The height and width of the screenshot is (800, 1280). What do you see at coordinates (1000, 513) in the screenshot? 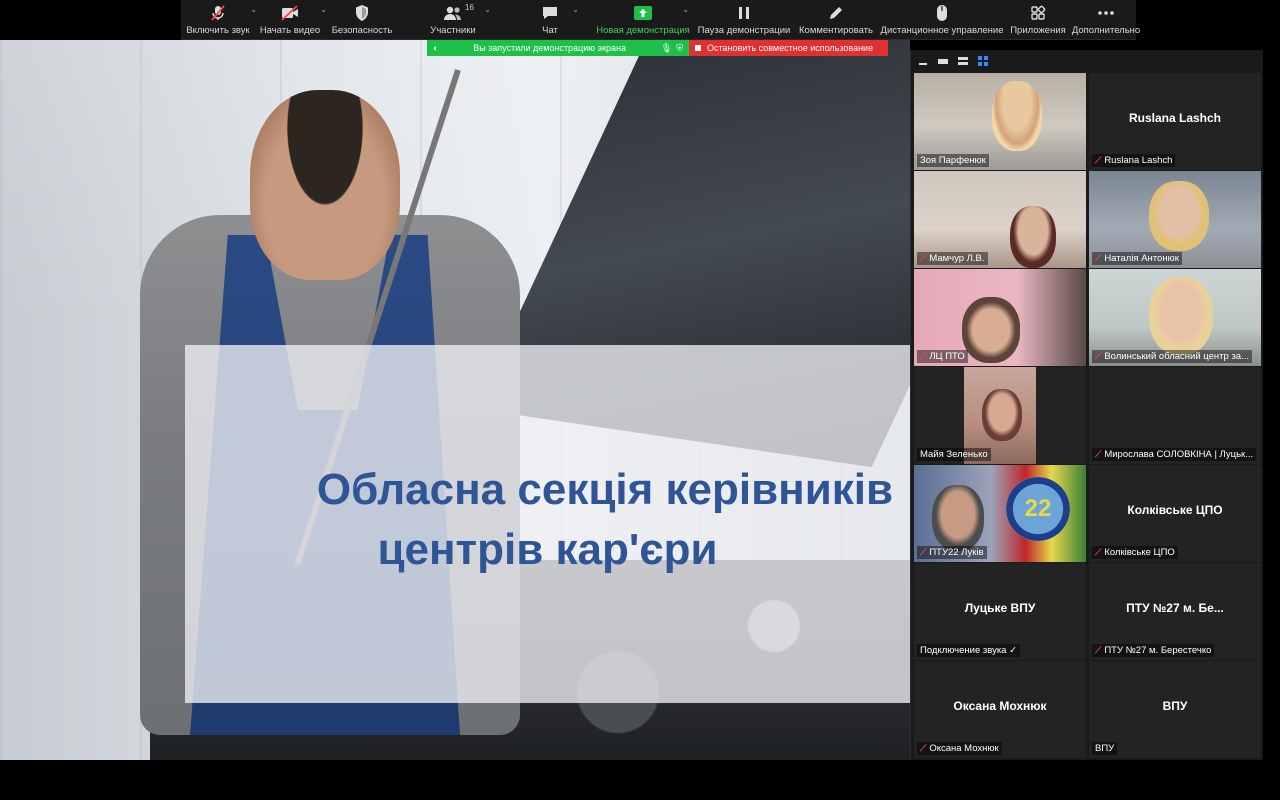
I see `participant-tile: 22 ⟋ ПТУ22 Луків` at bounding box center [1000, 513].